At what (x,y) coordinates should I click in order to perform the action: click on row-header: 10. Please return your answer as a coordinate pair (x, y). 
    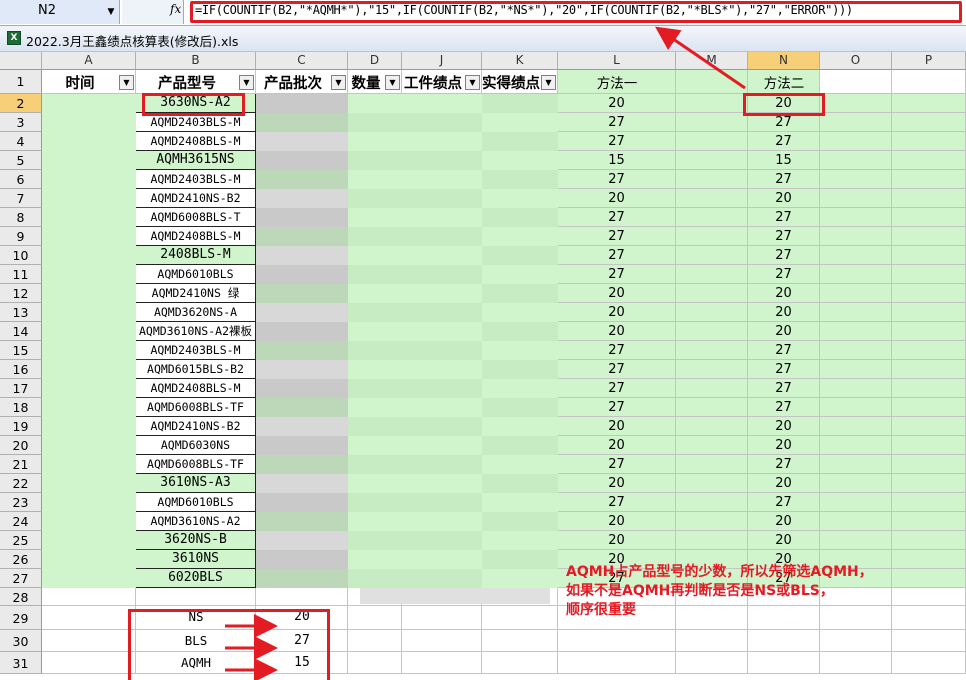
    Looking at the image, I should click on (21, 255).